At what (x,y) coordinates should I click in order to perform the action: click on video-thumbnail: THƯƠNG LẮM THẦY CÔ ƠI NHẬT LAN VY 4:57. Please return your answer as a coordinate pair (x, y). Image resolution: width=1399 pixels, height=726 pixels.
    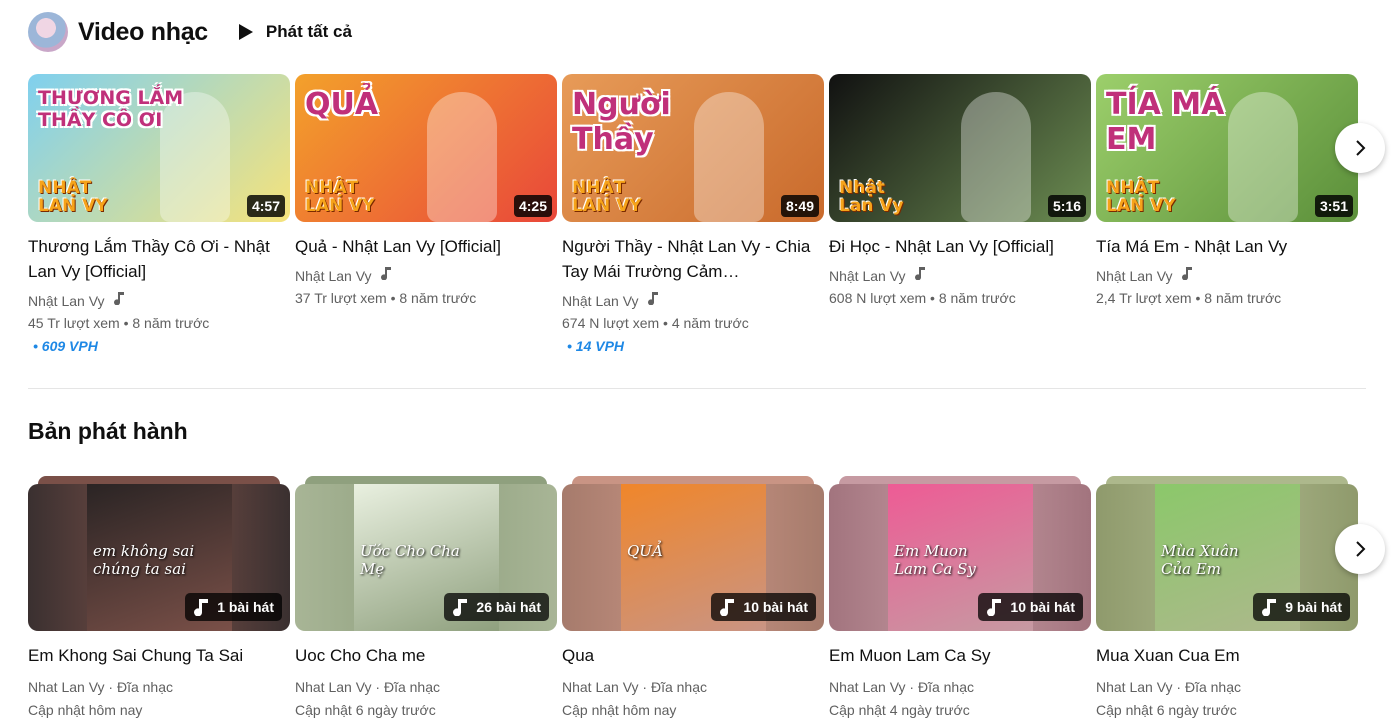
    Looking at the image, I should click on (159, 148).